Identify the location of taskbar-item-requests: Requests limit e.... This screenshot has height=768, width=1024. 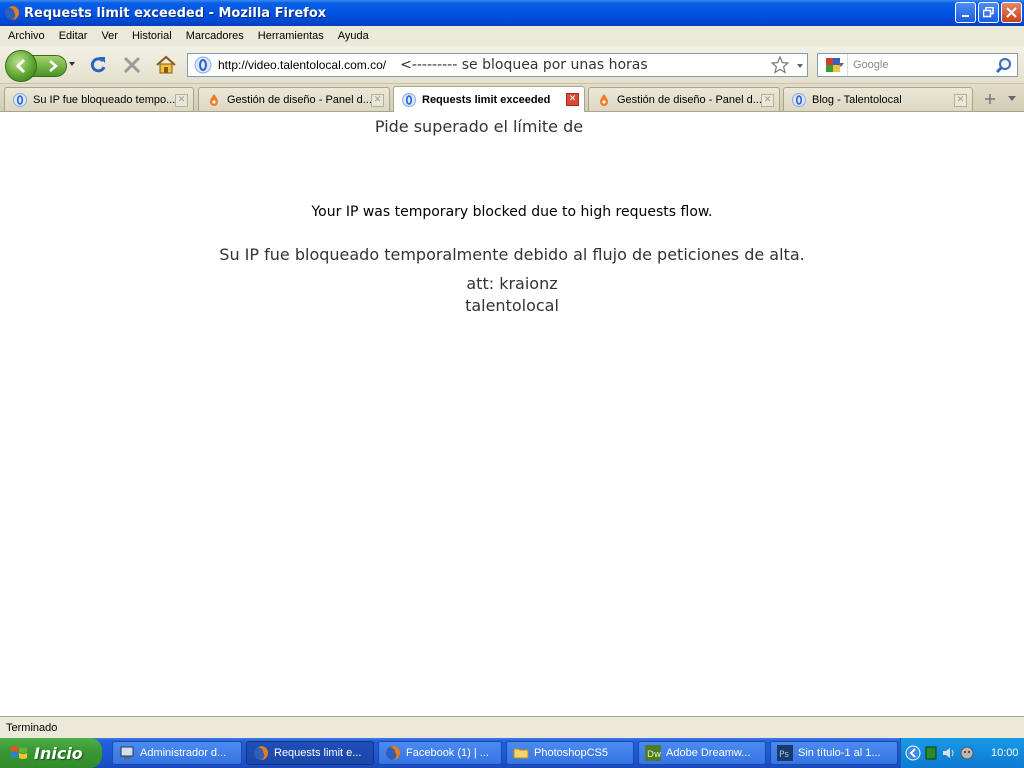
(310, 753).